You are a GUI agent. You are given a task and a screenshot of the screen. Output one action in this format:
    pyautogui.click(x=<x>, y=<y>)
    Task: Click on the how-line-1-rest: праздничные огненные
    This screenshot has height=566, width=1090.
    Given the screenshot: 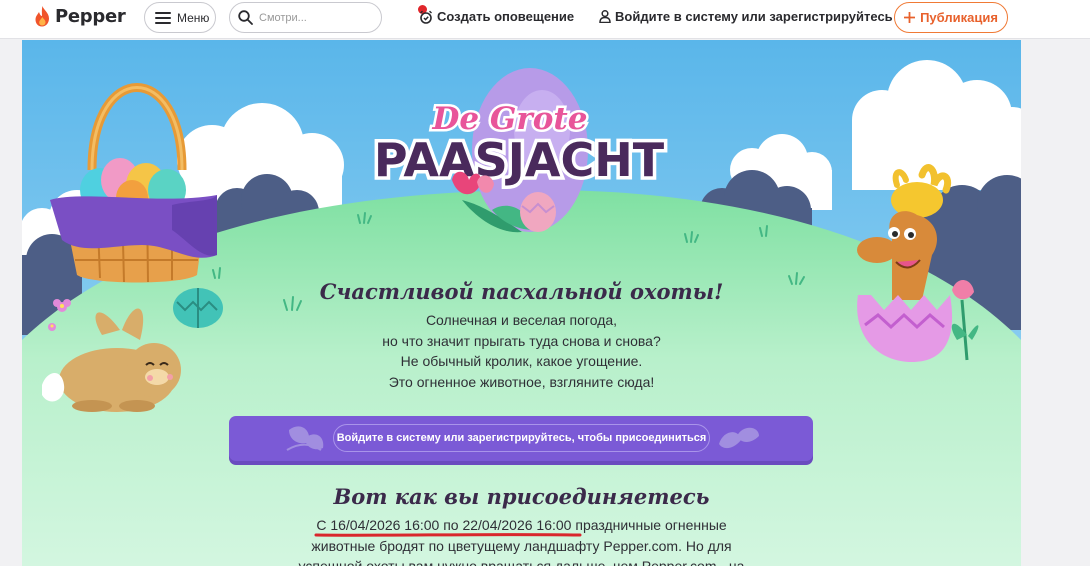 What is the action you would take?
    pyautogui.click(x=649, y=525)
    